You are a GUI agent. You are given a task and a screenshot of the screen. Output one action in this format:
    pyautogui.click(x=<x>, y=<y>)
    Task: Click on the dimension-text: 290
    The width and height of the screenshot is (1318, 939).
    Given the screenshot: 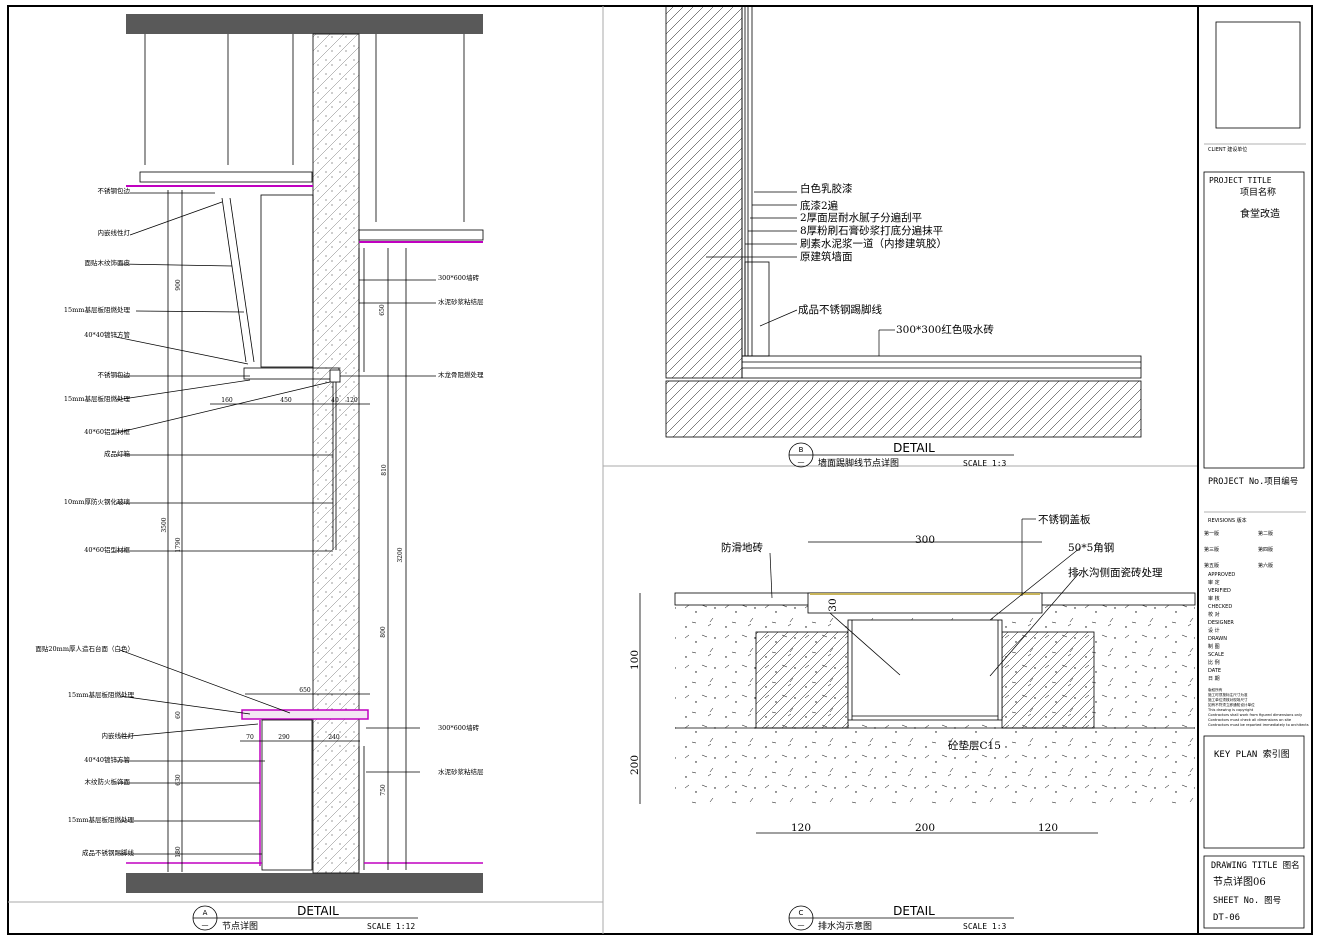 What is the action you would take?
    pyautogui.click(x=284, y=737)
    